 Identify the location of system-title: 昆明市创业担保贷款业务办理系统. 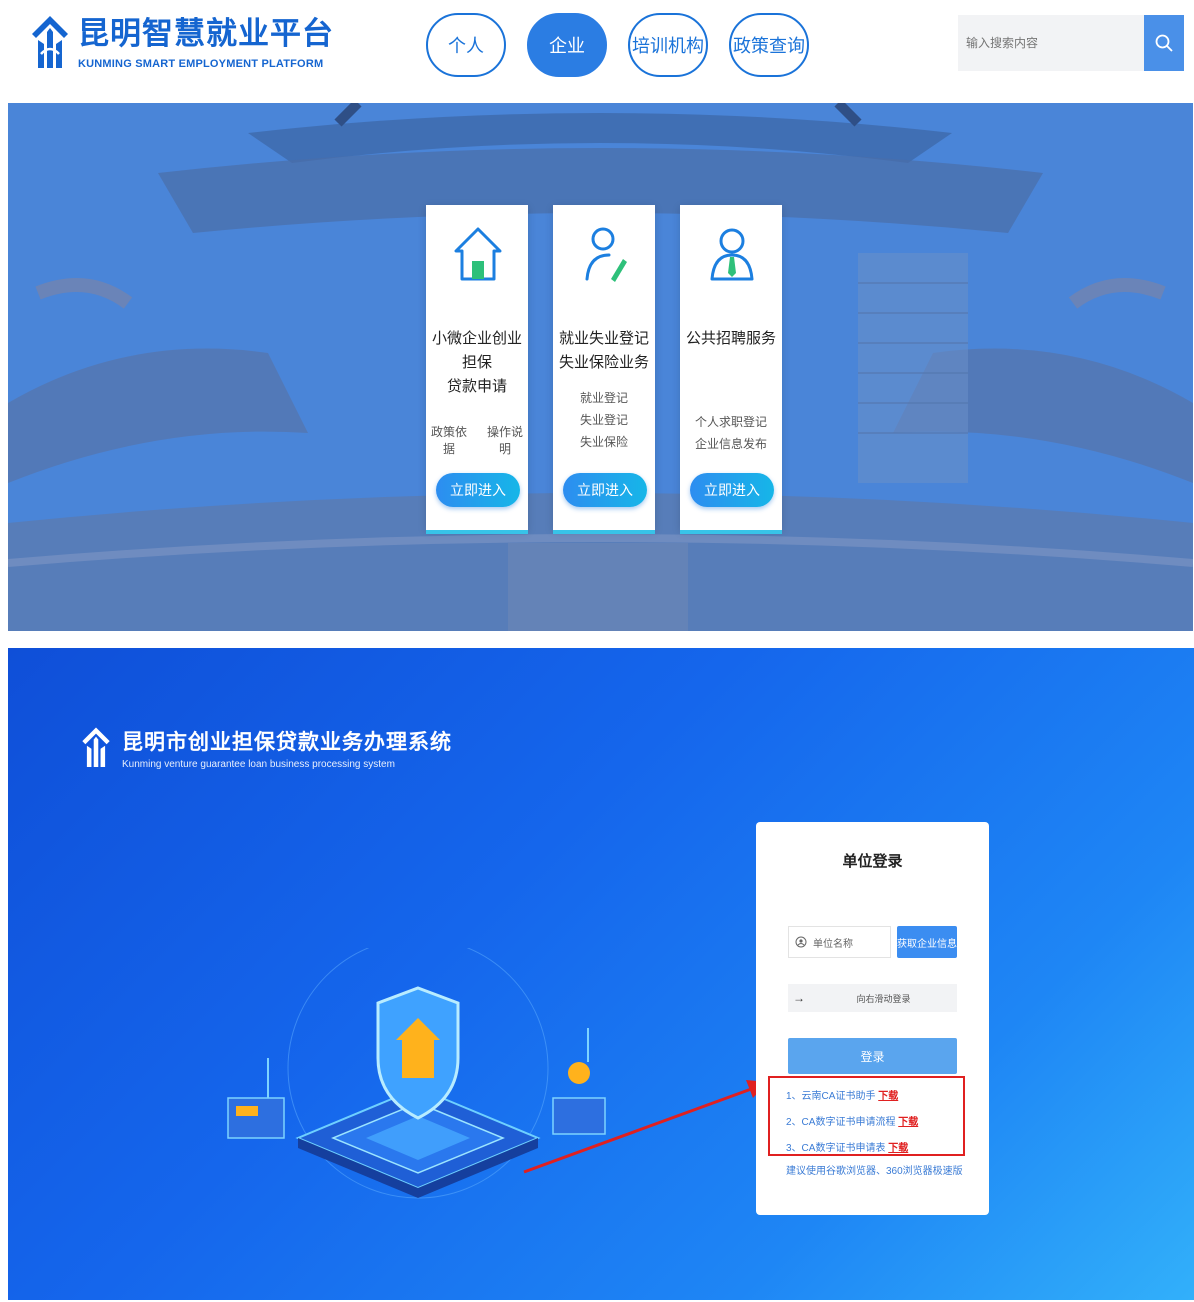
(287, 742).